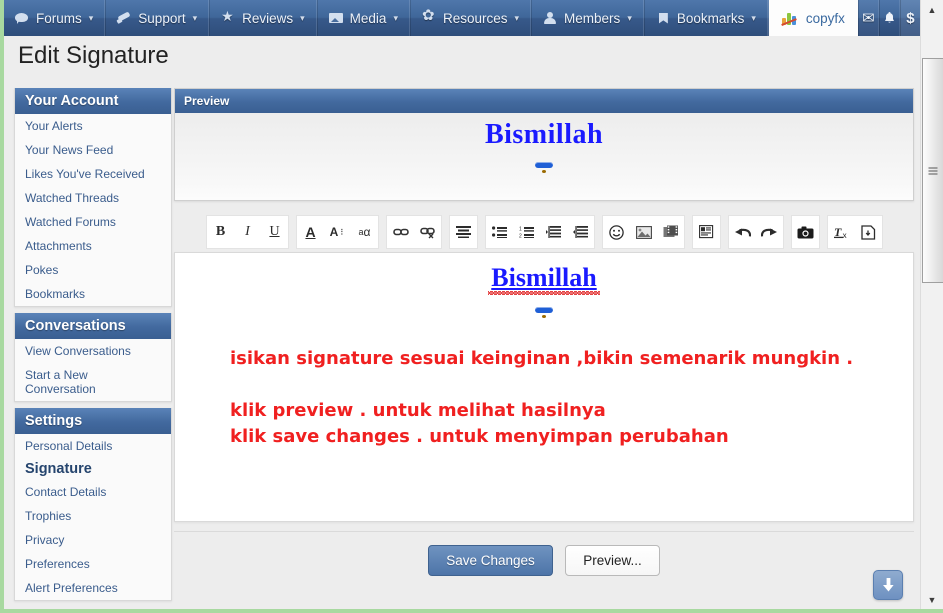  Describe the element at coordinates (93, 540) in the screenshot. I see `sidebar-item-privacy: Privacy` at that location.